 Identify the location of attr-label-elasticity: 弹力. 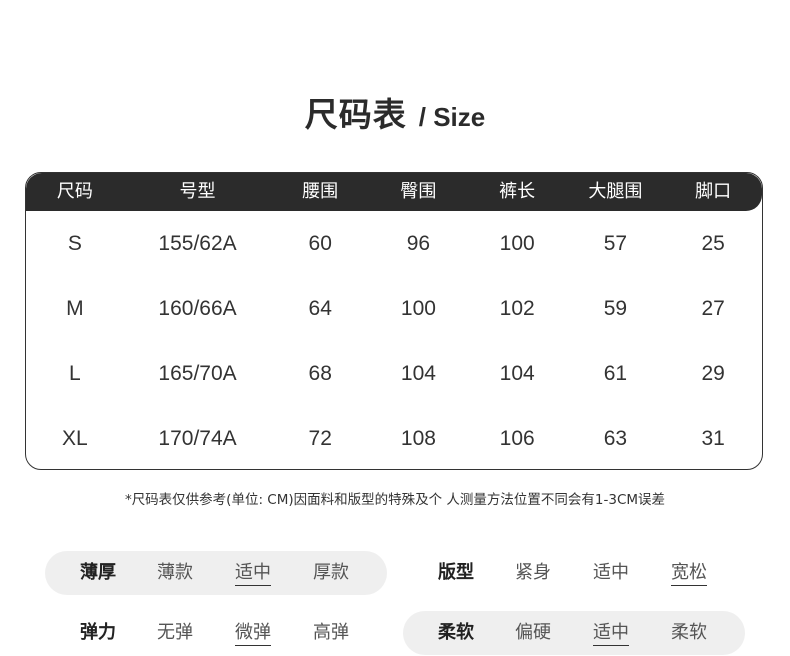
(98, 632).